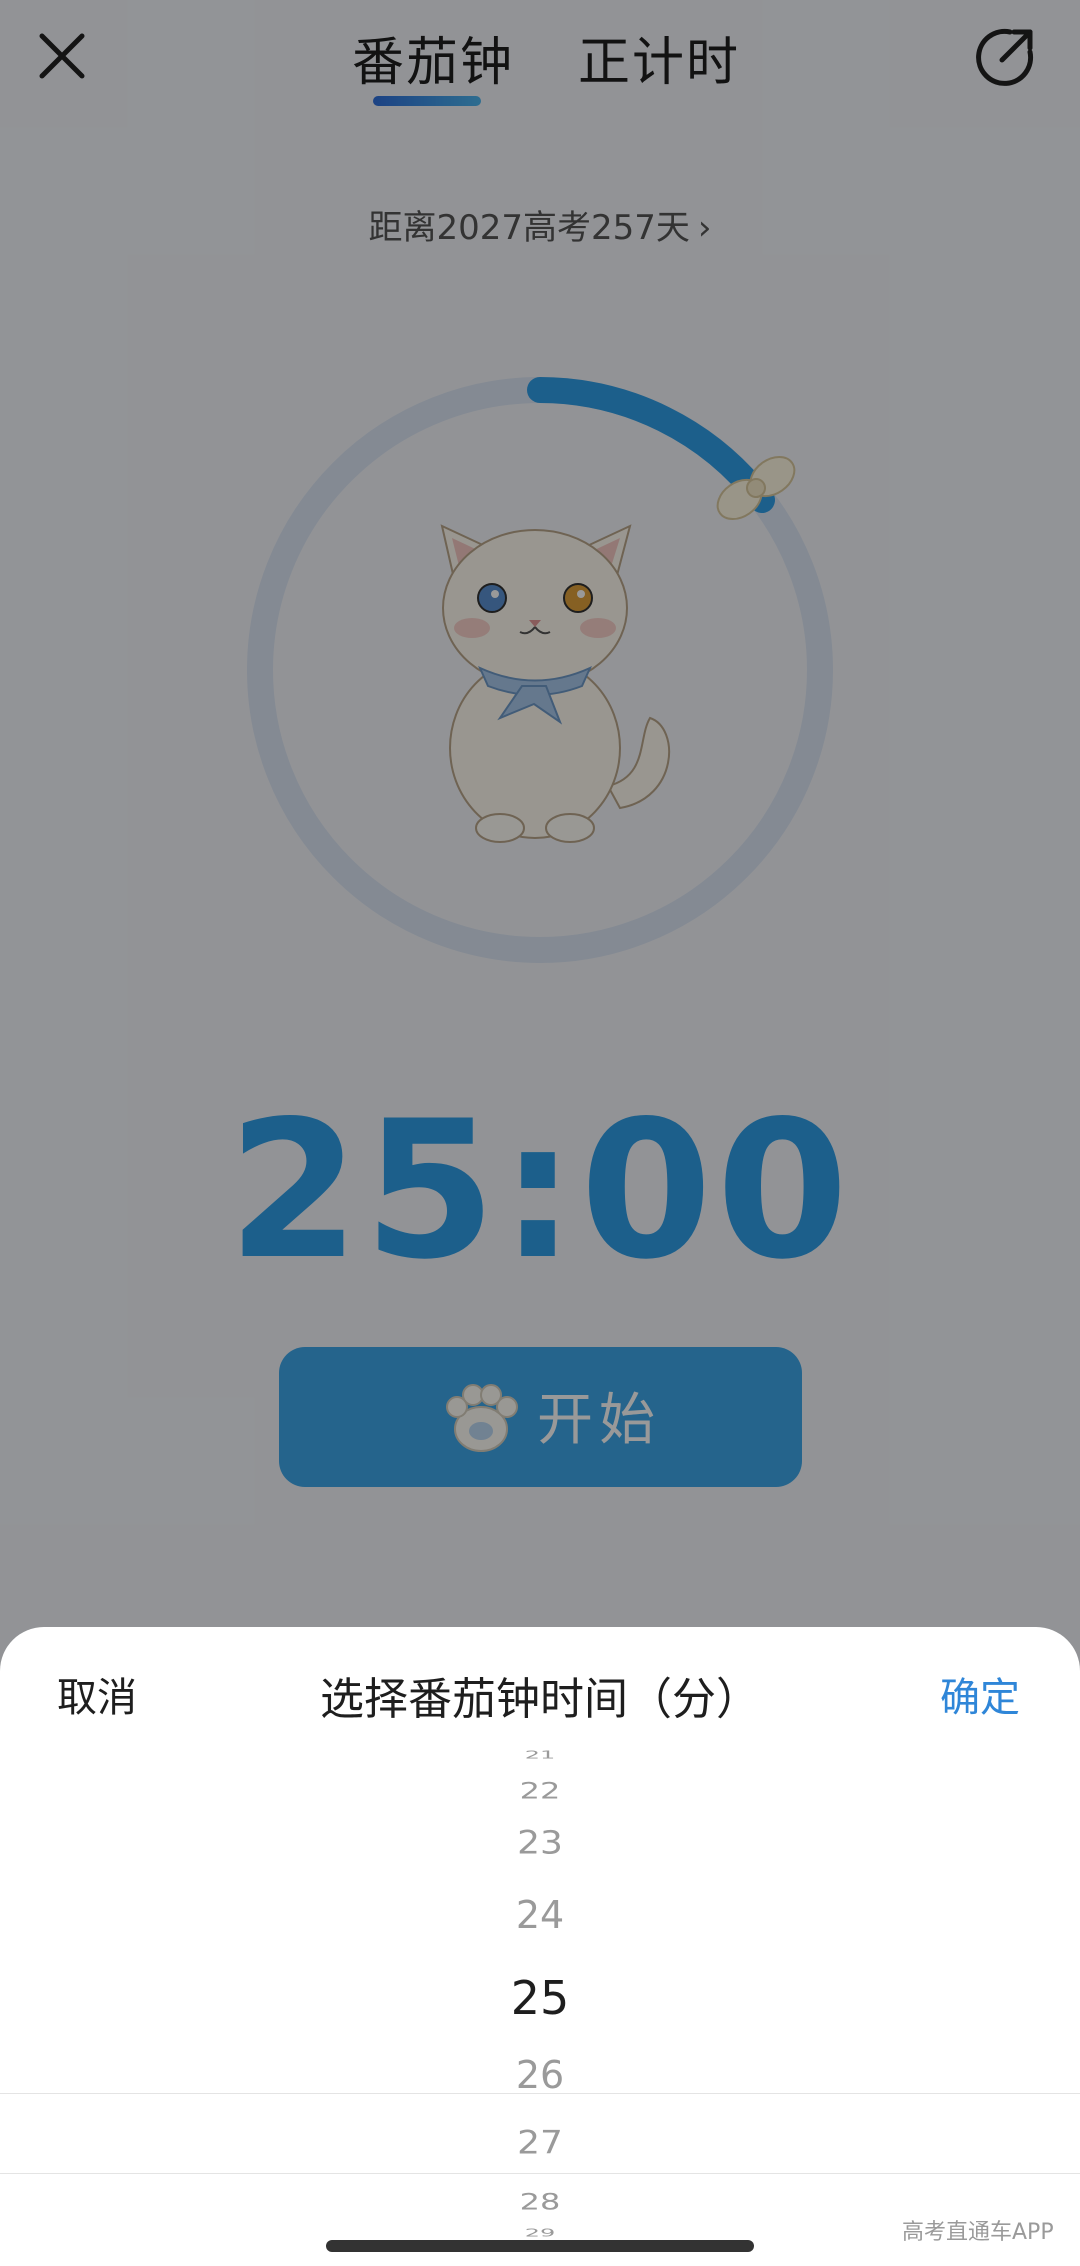 This screenshot has height=2266, width=1080. I want to click on sheet-title: 选择番茄钟时间（分）, so click(540, 1699).